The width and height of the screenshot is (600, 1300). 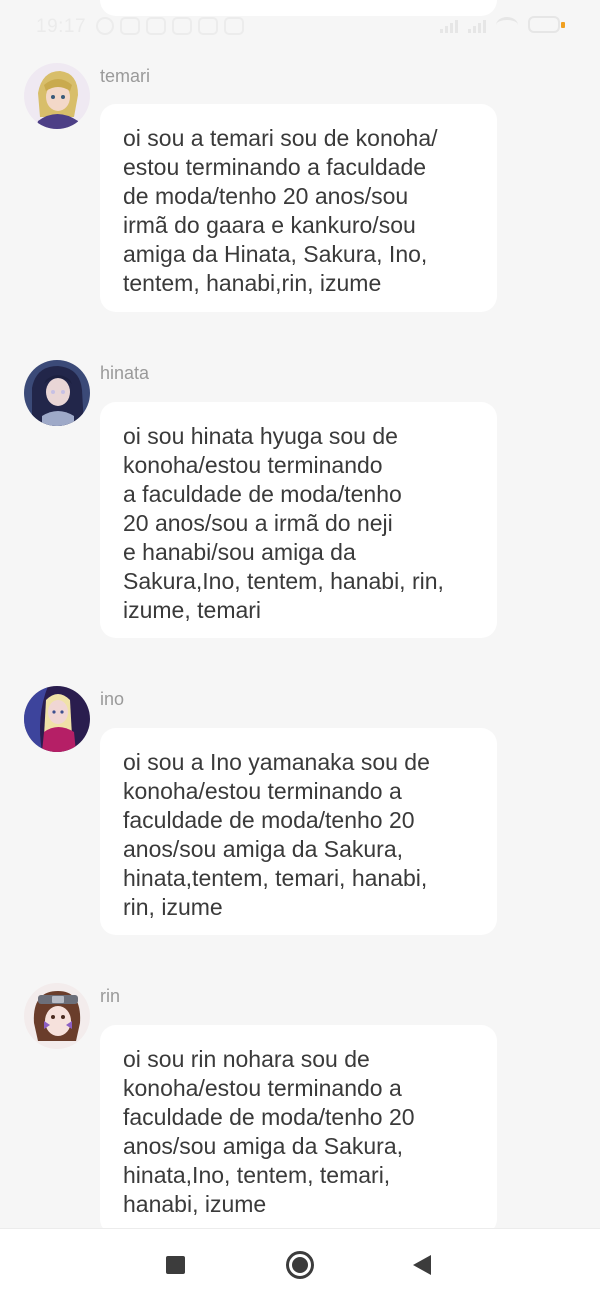 I want to click on temari-avatar, so click(x=57, y=96).